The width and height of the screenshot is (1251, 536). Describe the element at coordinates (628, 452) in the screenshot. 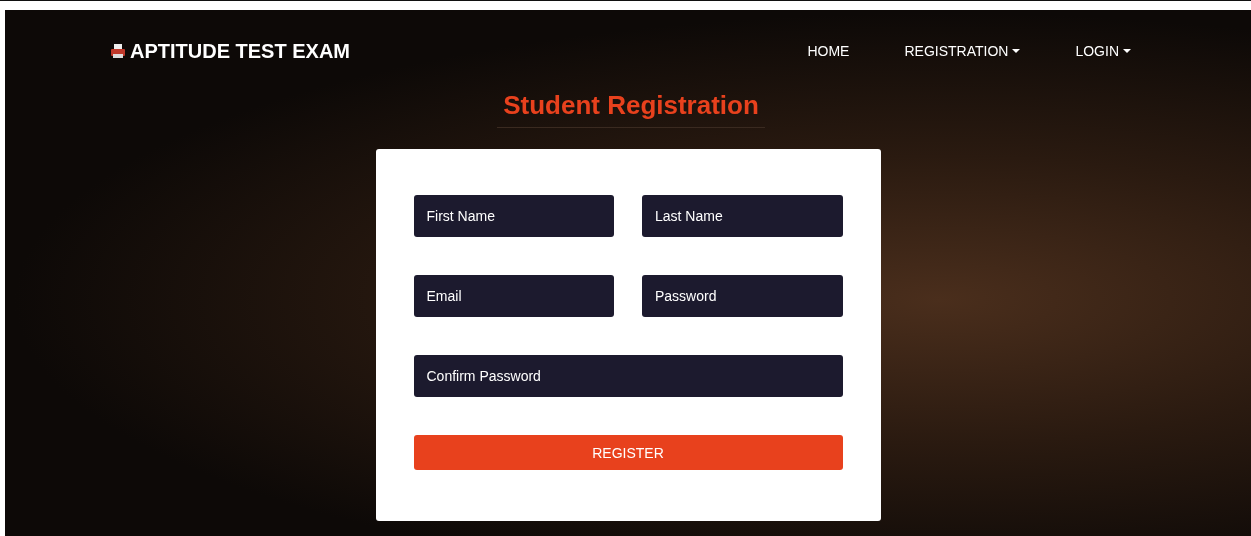

I see `register-button: REGISTER` at that location.